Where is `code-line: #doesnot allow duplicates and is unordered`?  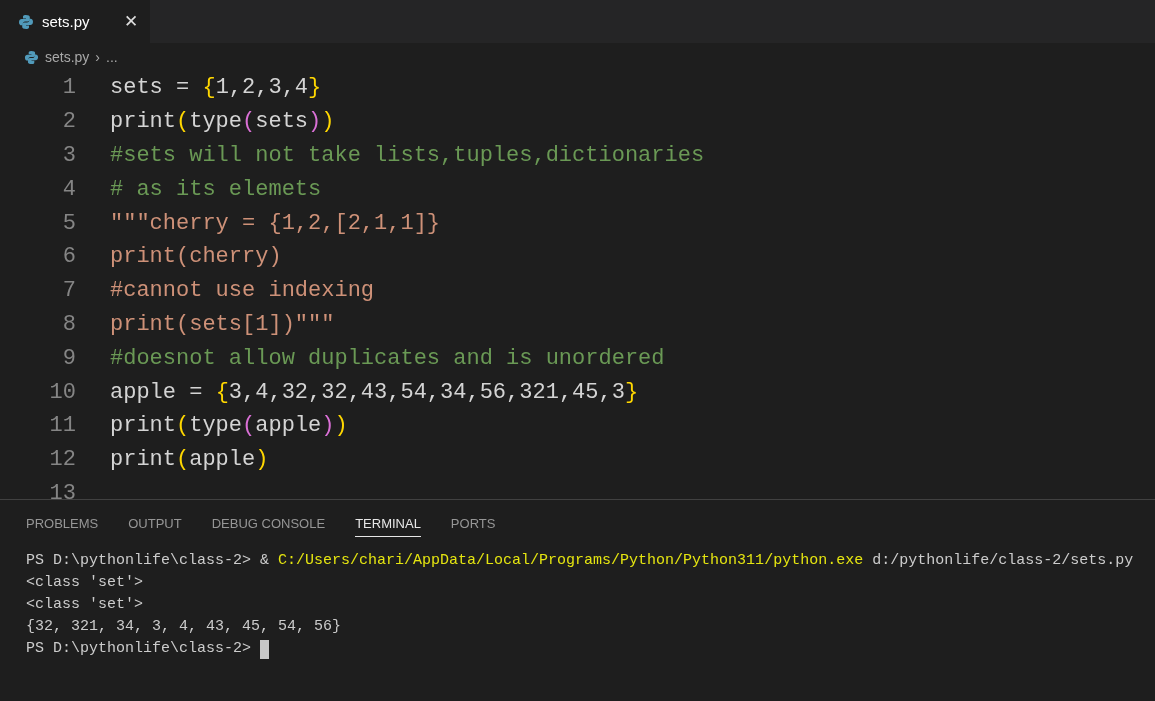
code-line: #doesnot allow duplicates and is unordered is located at coordinates (387, 358).